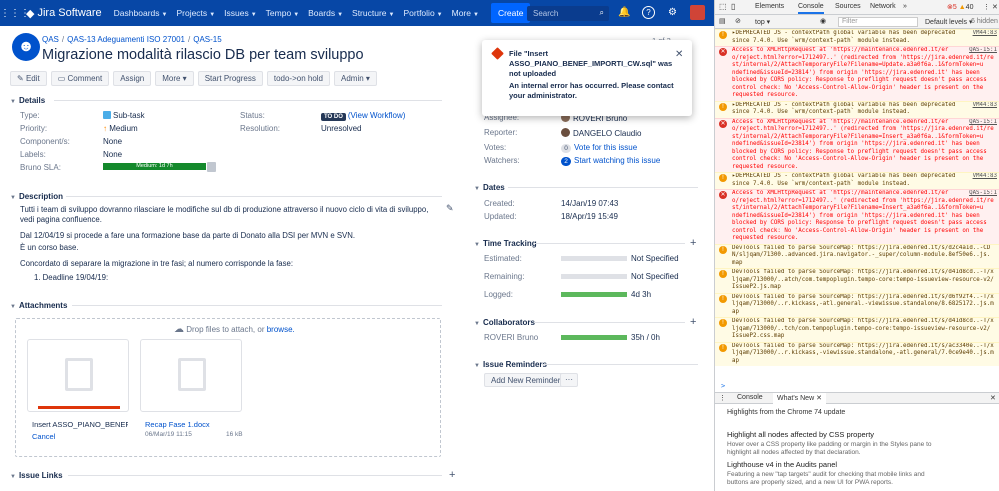 The width and height of the screenshot is (999, 491). I want to click on close-drawer-icon: ✕, so click(993, 398).